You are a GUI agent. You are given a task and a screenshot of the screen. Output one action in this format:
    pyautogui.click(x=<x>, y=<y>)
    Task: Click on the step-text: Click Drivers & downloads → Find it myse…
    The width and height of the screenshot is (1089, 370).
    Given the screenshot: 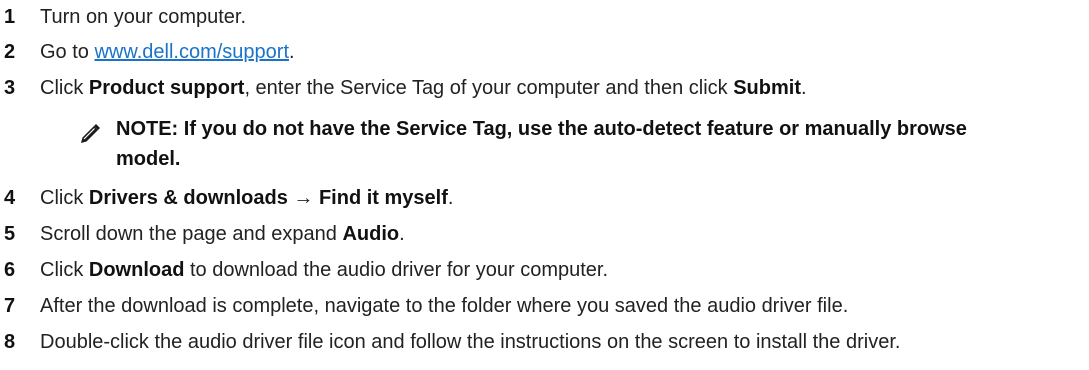 What is the action you would take?
    pyautogui.click(x=246, y=198)
    